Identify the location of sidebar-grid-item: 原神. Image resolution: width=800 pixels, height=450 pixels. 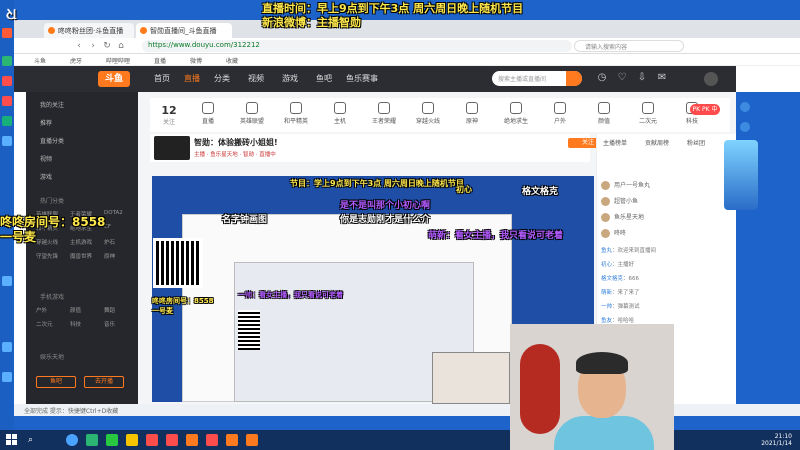
(109, 256).